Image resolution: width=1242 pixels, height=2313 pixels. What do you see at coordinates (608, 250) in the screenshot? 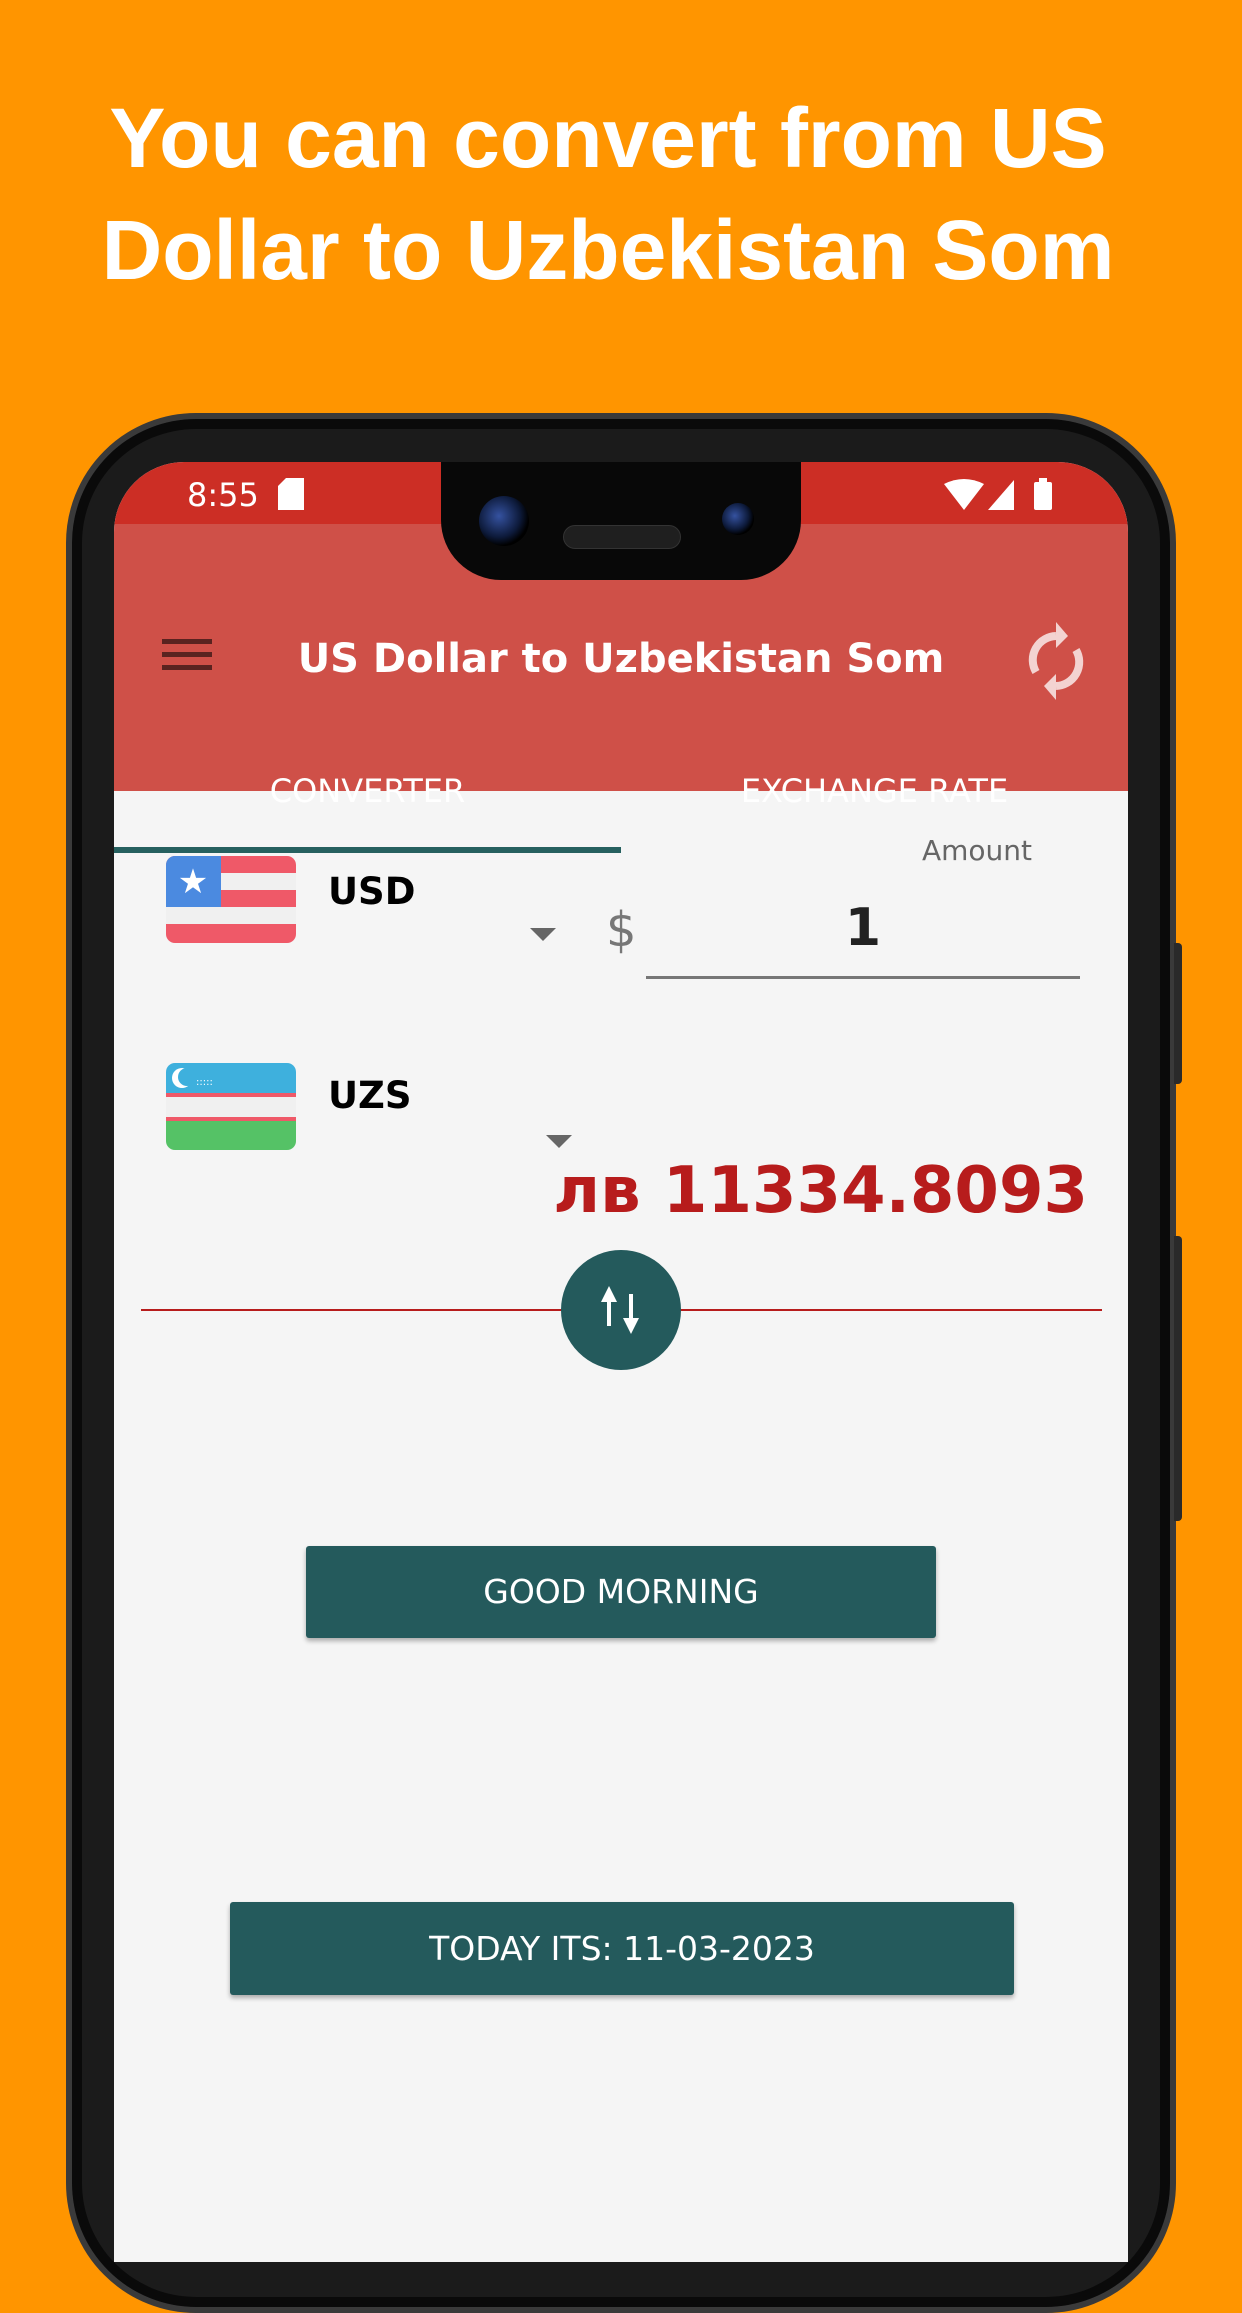
I see `headline-line-2: Dollar to Uzbekistan Som` at bounding box center [608, 250].